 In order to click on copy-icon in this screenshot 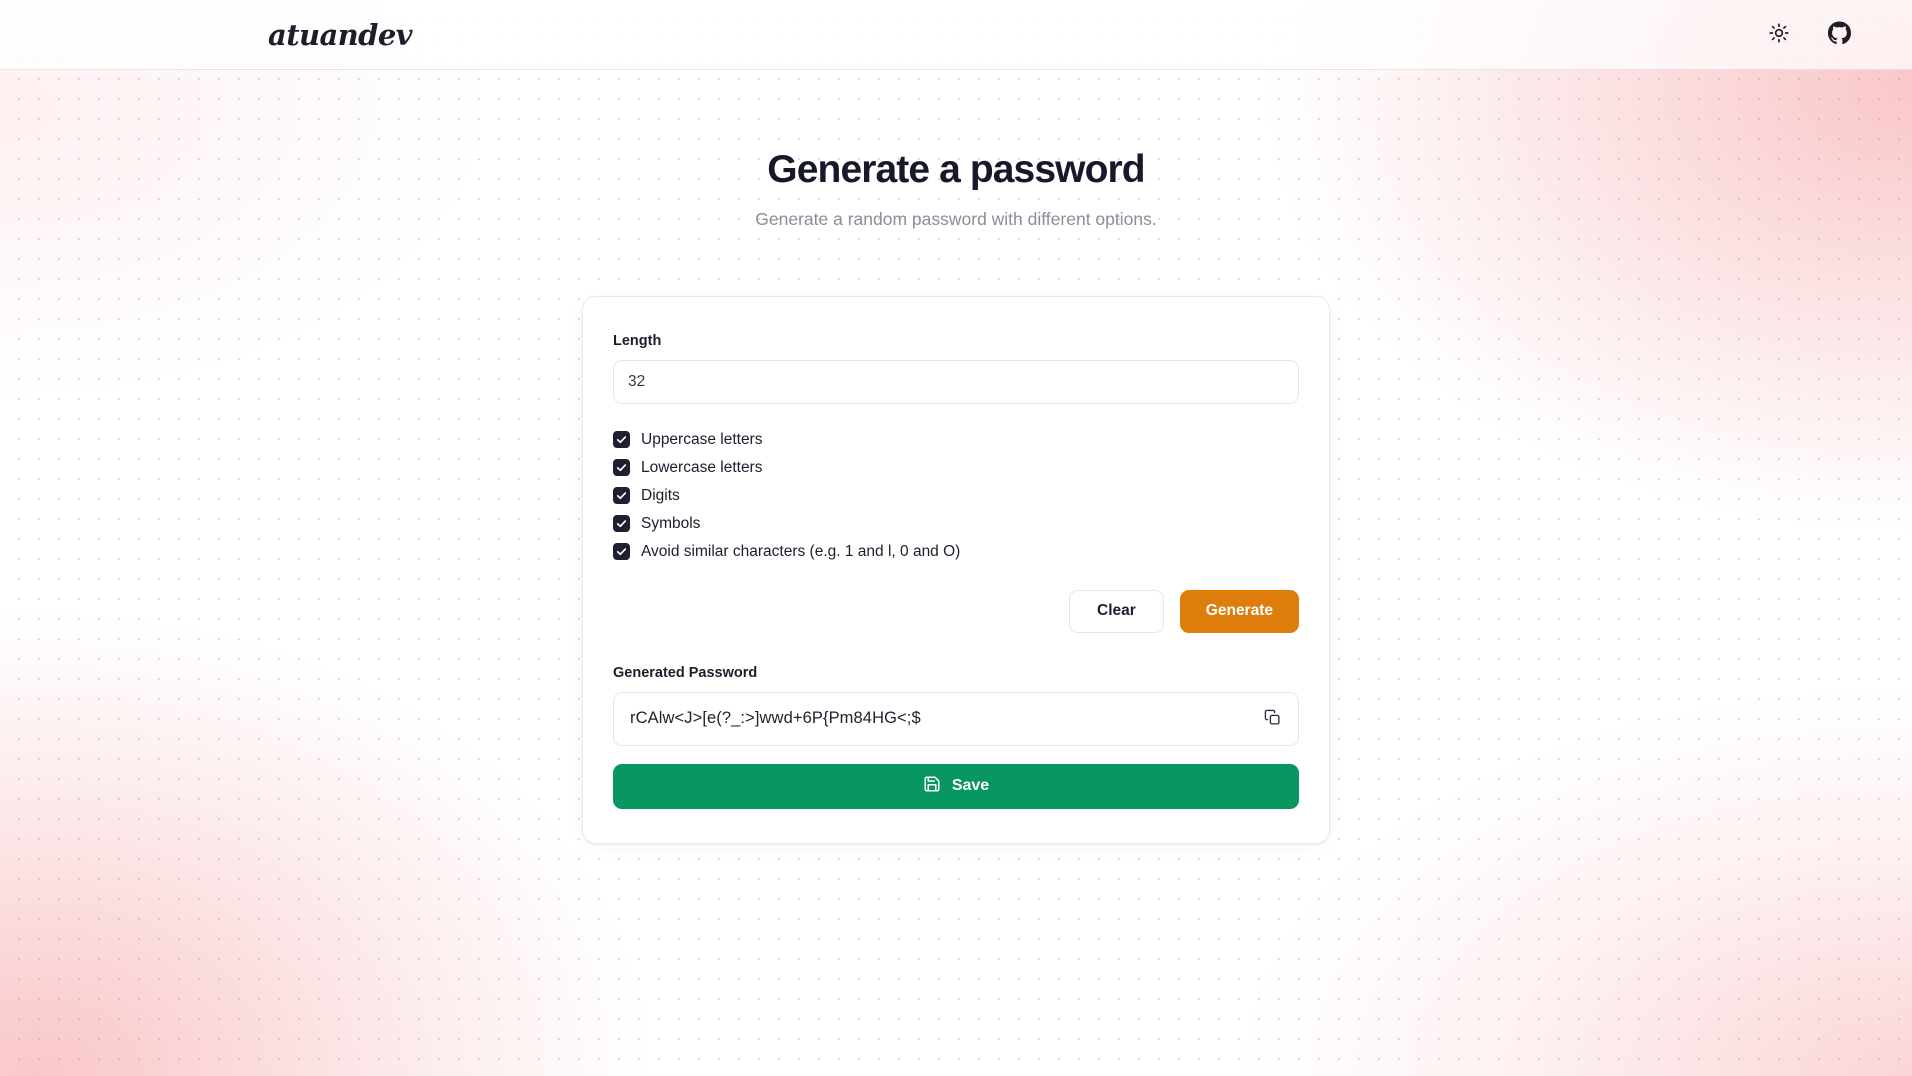, I will do `click(1272, 719)`.